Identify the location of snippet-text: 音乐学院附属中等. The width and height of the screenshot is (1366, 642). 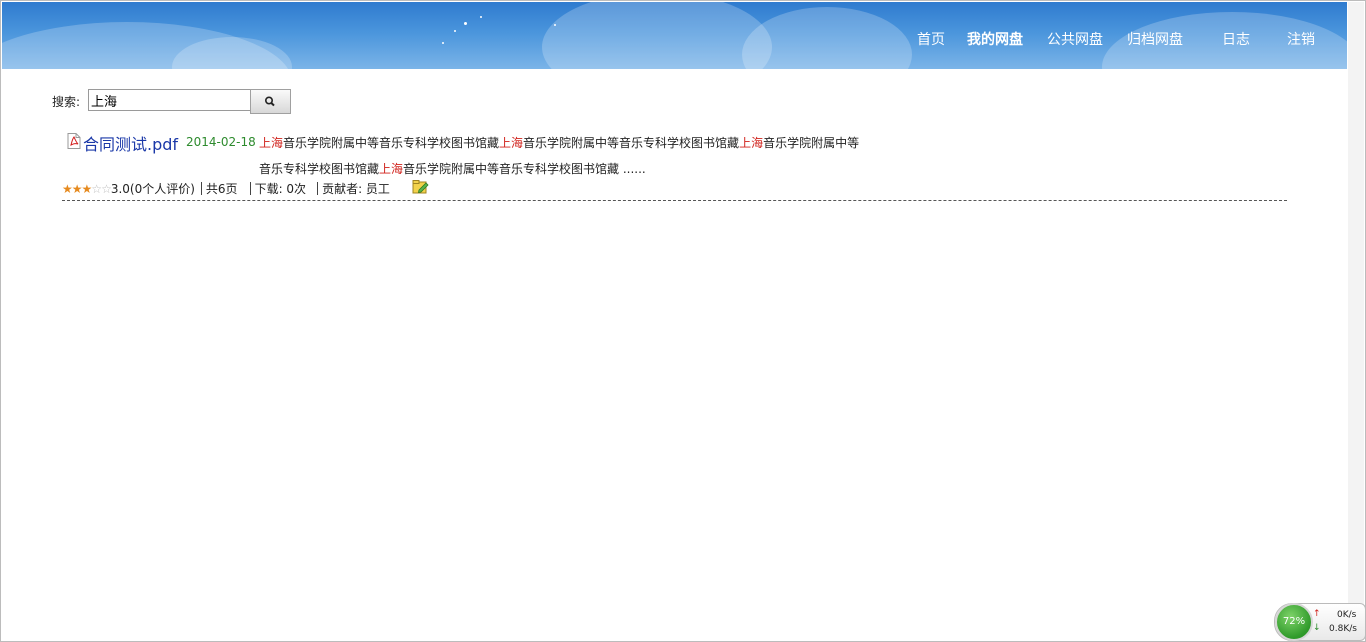
(811, 143).